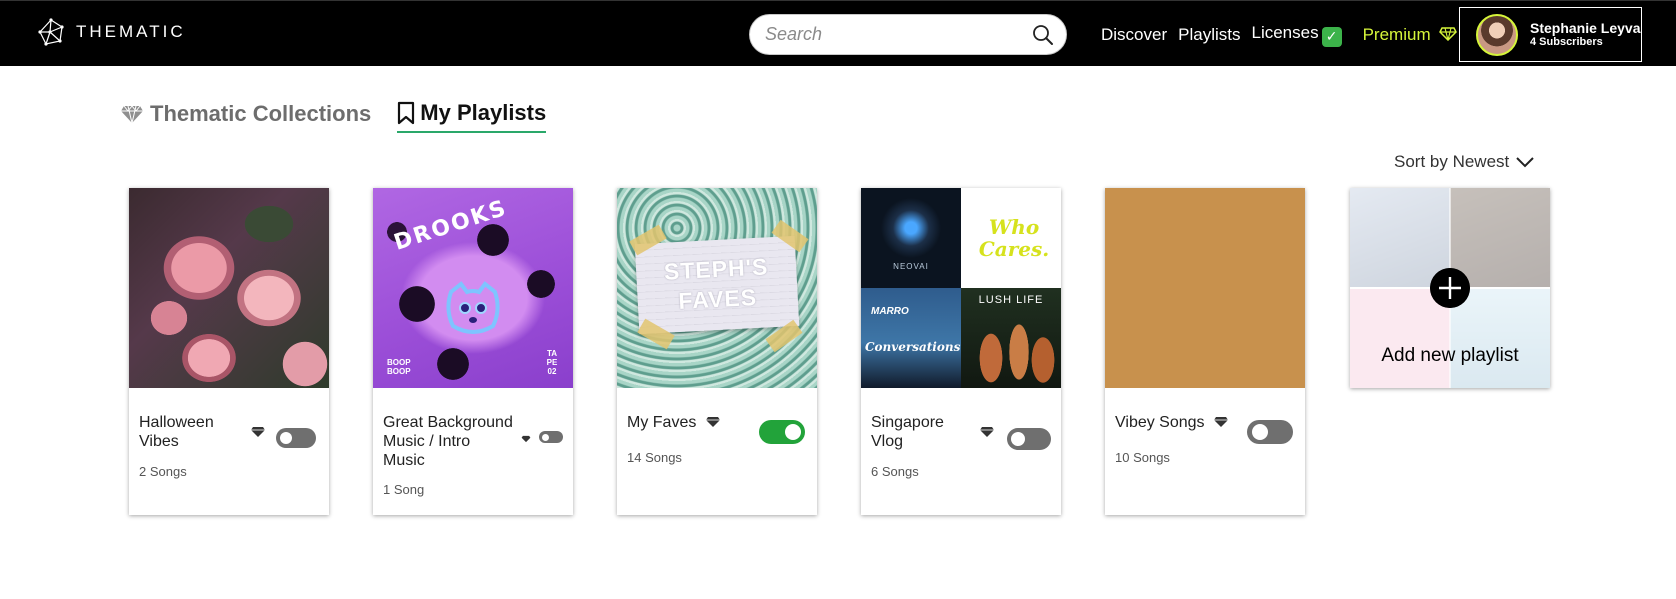 This screenshot has height=599, width=1676. I want to click on playlist-card-body: Singapore Vlog 6 Songs, so click(961, 451).